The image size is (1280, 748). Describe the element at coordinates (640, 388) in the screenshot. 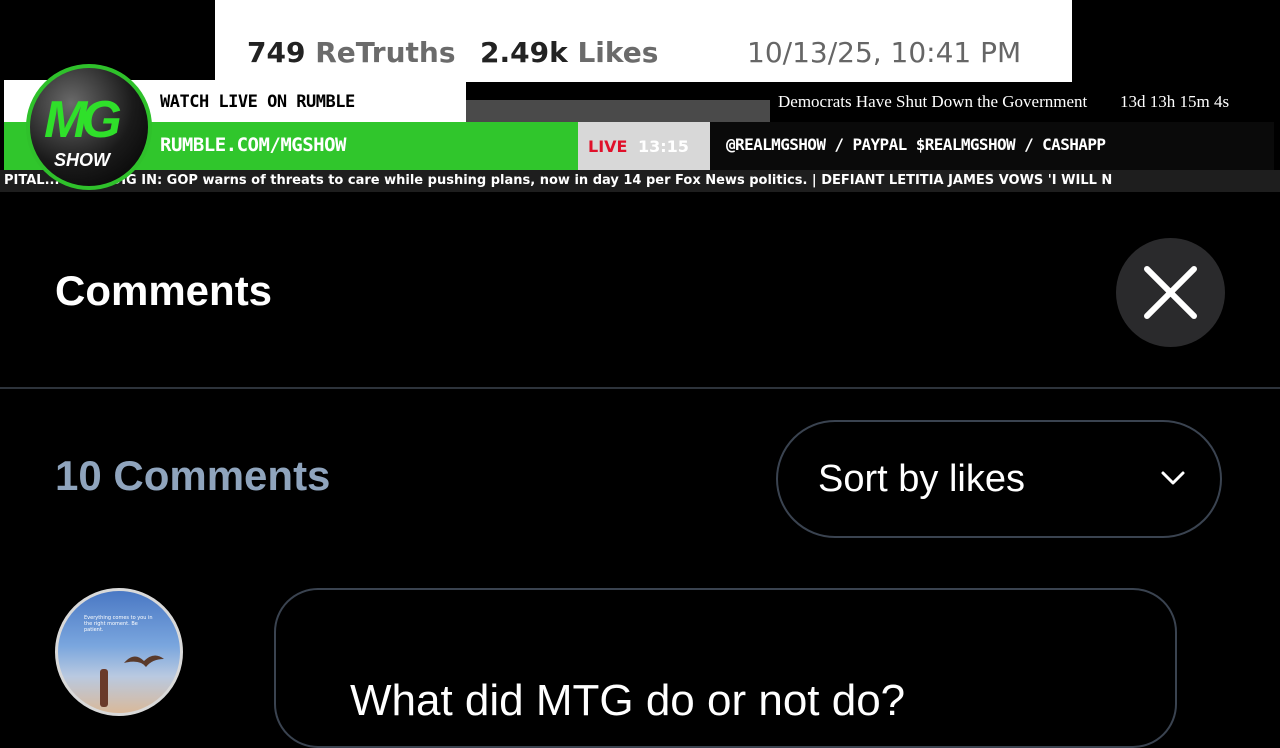

I see `header-divider` at that location.